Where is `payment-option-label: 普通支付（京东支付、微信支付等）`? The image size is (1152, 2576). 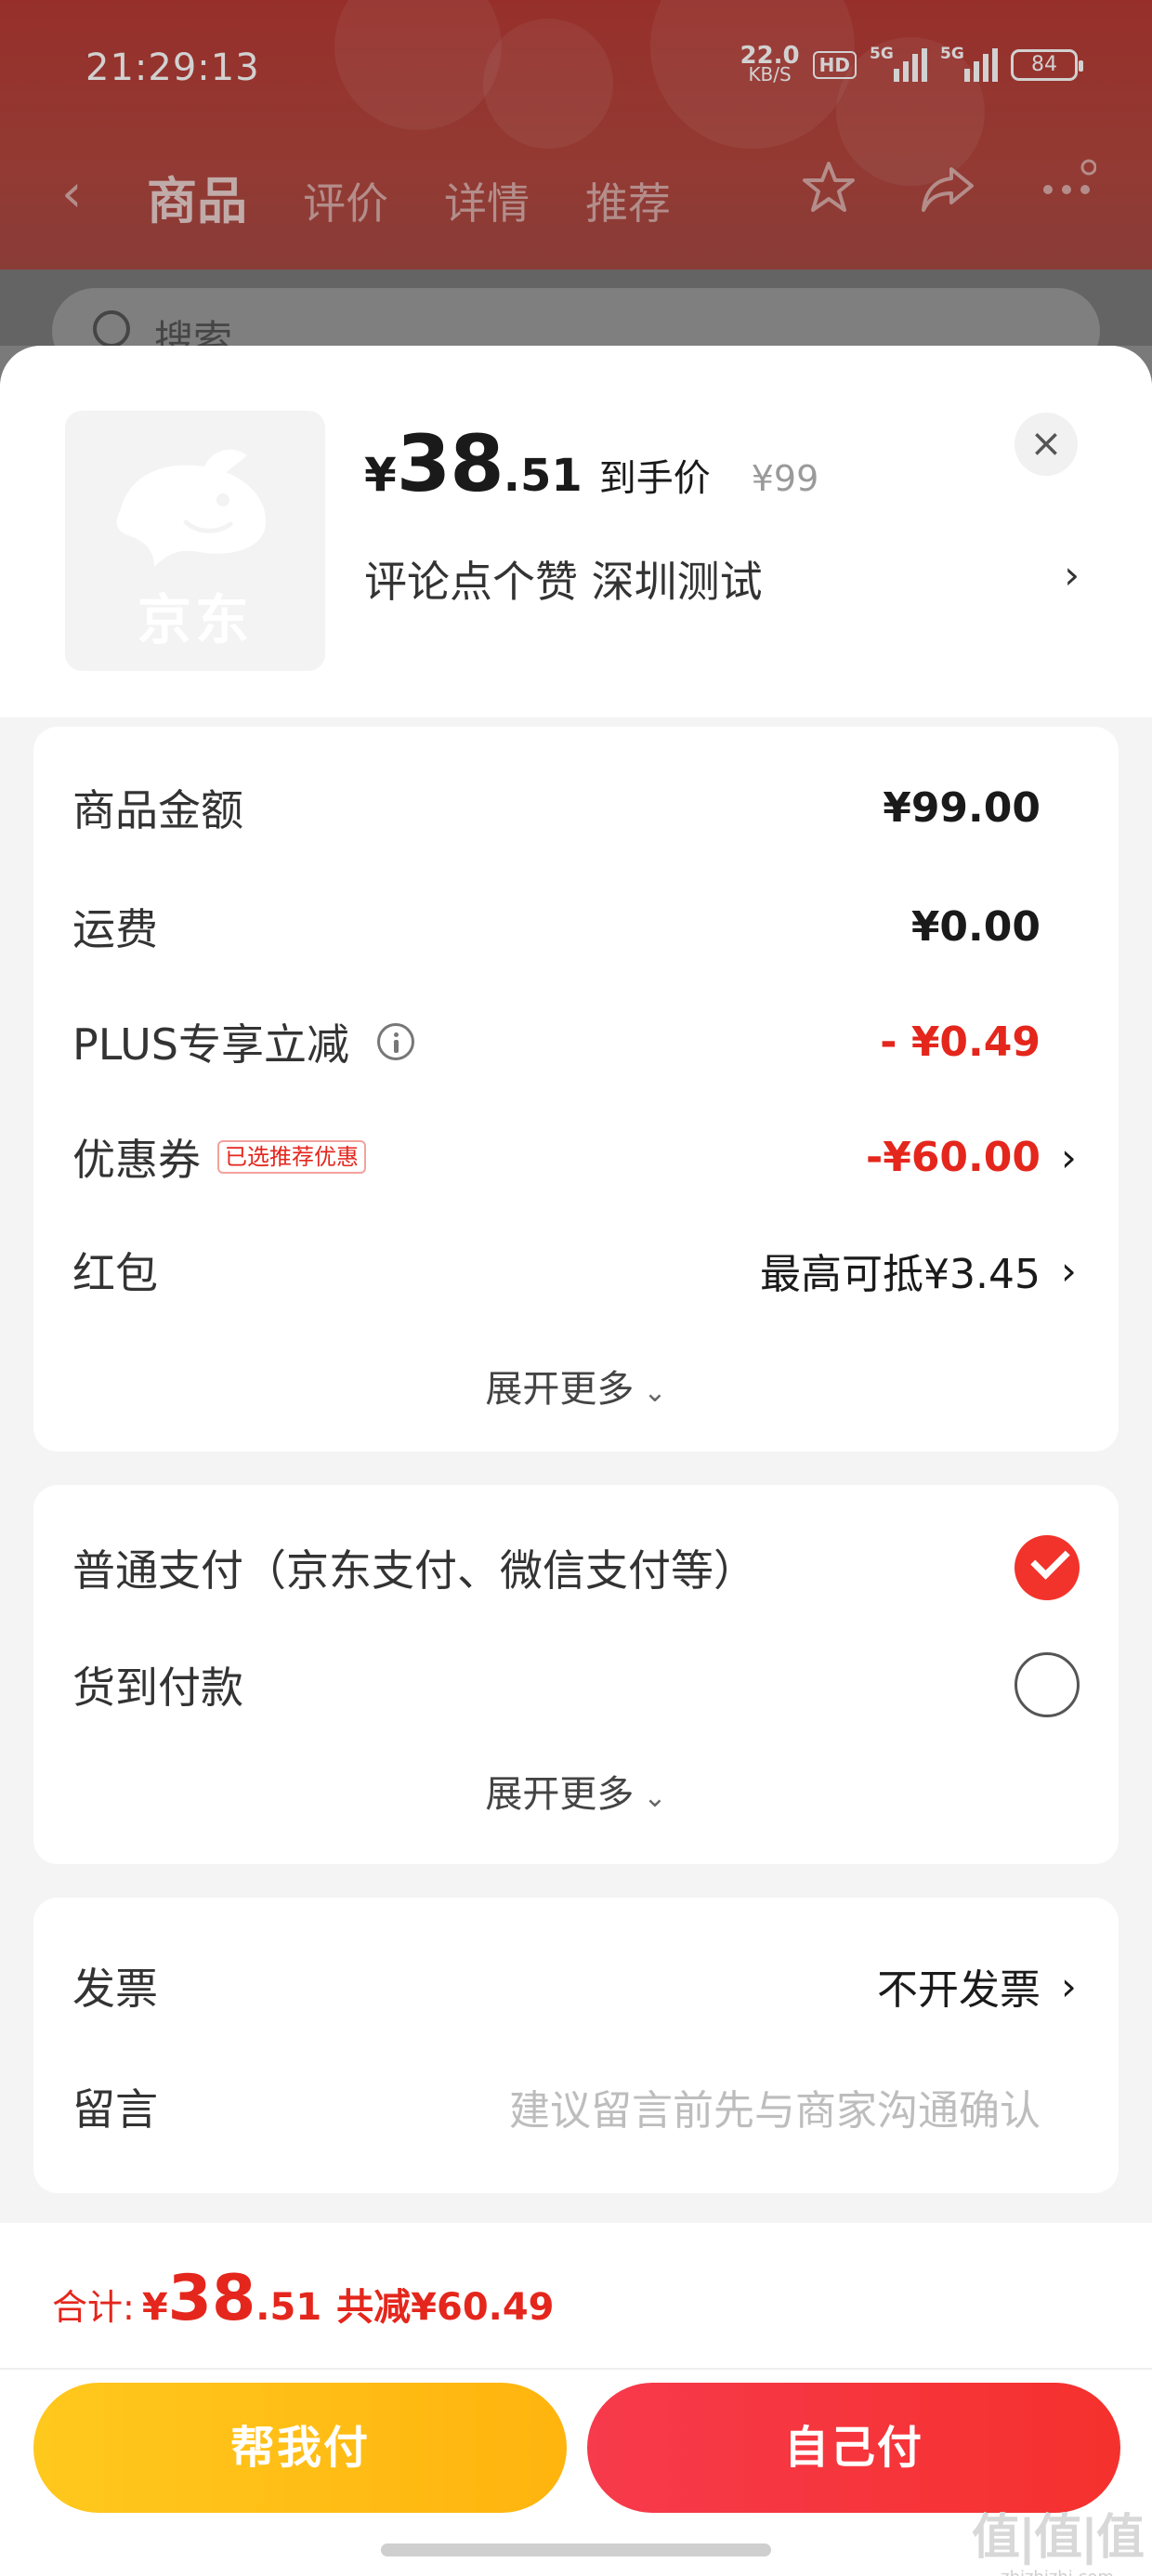
payment-option-label: 普通支付（京东支付、微信支付等） is located at coordinates (414, 1570).